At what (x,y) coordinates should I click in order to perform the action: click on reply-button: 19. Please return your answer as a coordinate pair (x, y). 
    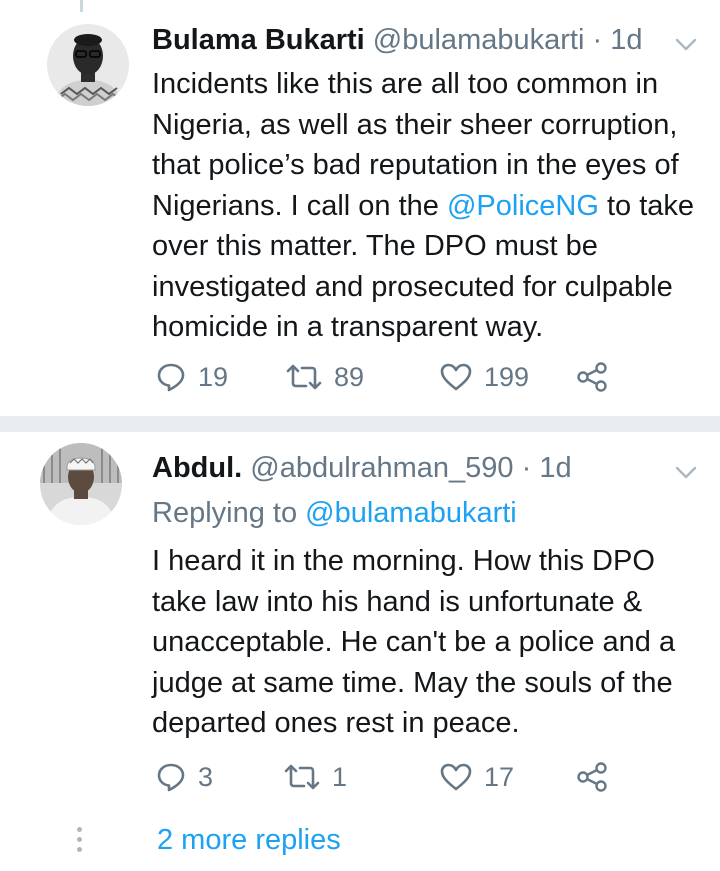
    Looking at the image, I should click on (192, 377).